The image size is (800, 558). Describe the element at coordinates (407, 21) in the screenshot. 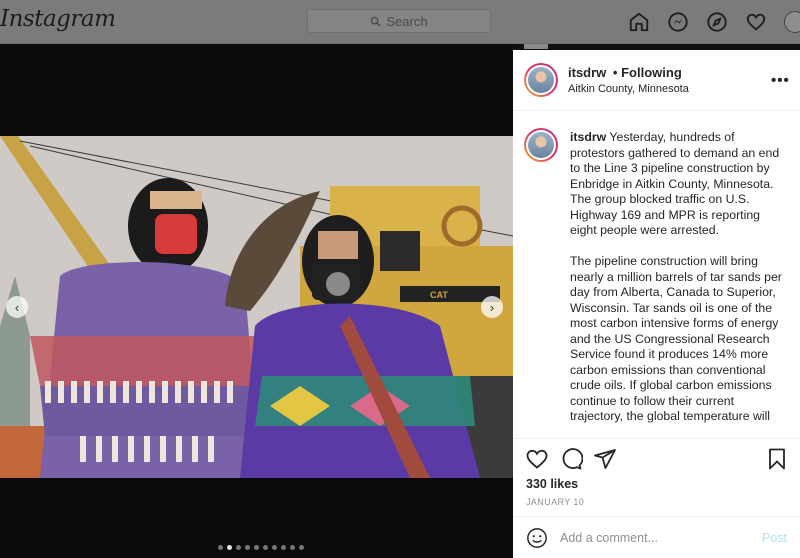

I see `search-placeholder: Search` at that location.